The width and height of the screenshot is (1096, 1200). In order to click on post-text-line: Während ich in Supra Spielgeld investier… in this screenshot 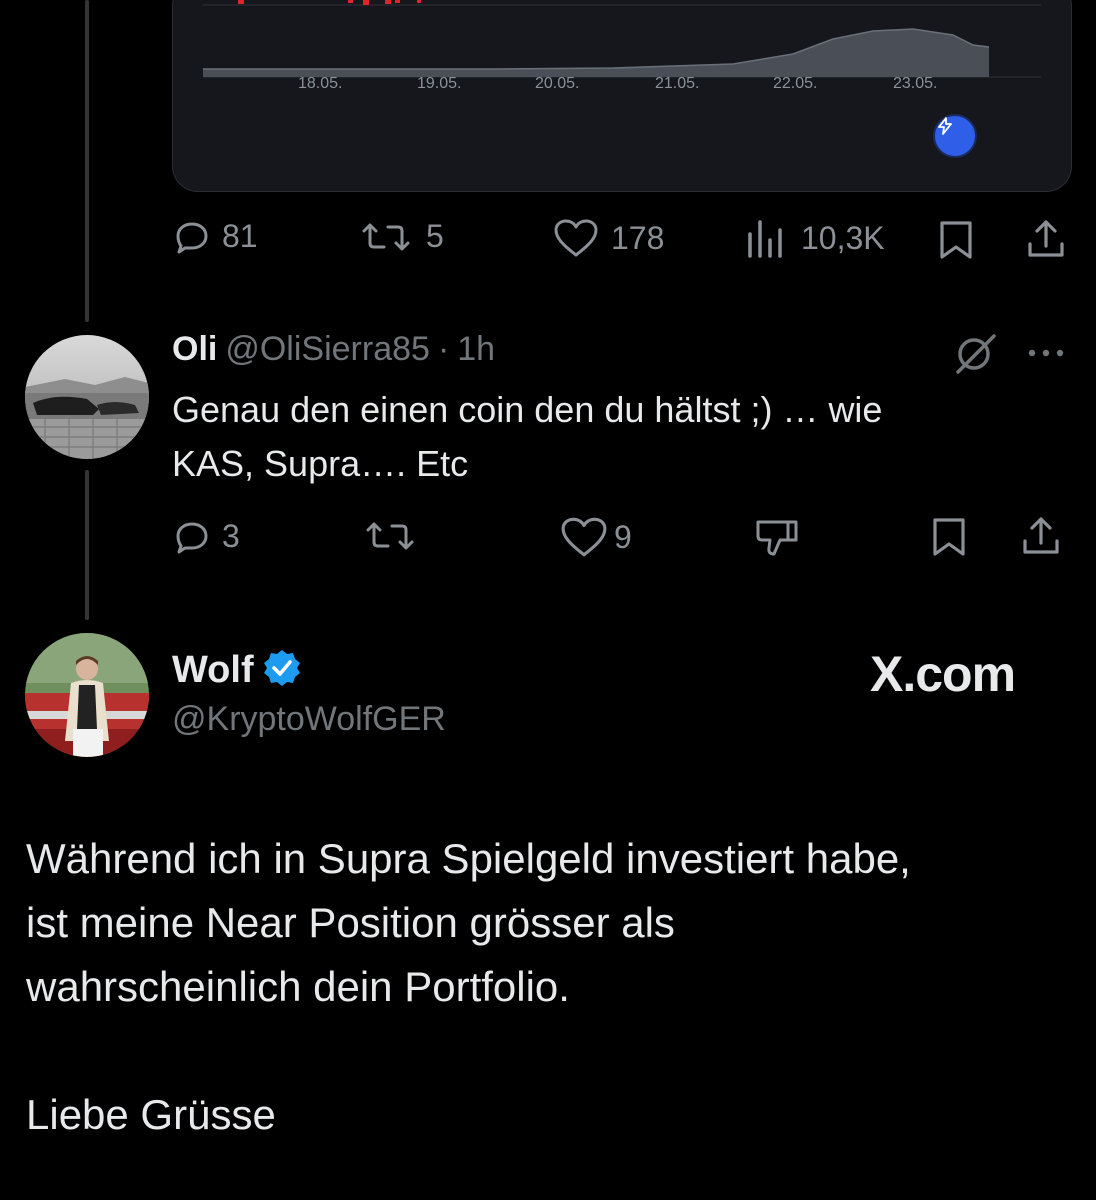, I will do `click(468, 858)`.